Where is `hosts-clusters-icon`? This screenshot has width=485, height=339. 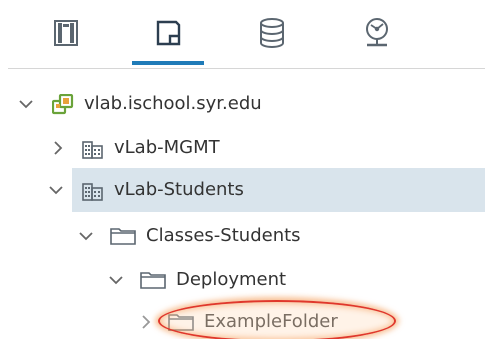 hosts-clusters-icon is located at coordinates (66, 33).